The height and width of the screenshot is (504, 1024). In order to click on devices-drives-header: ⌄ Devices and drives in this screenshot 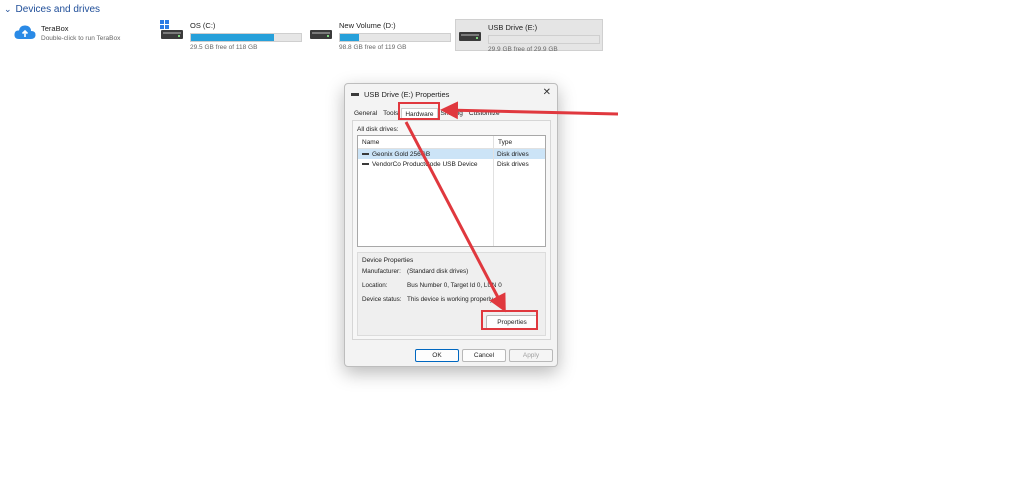, I will do `click(52, 9)`.